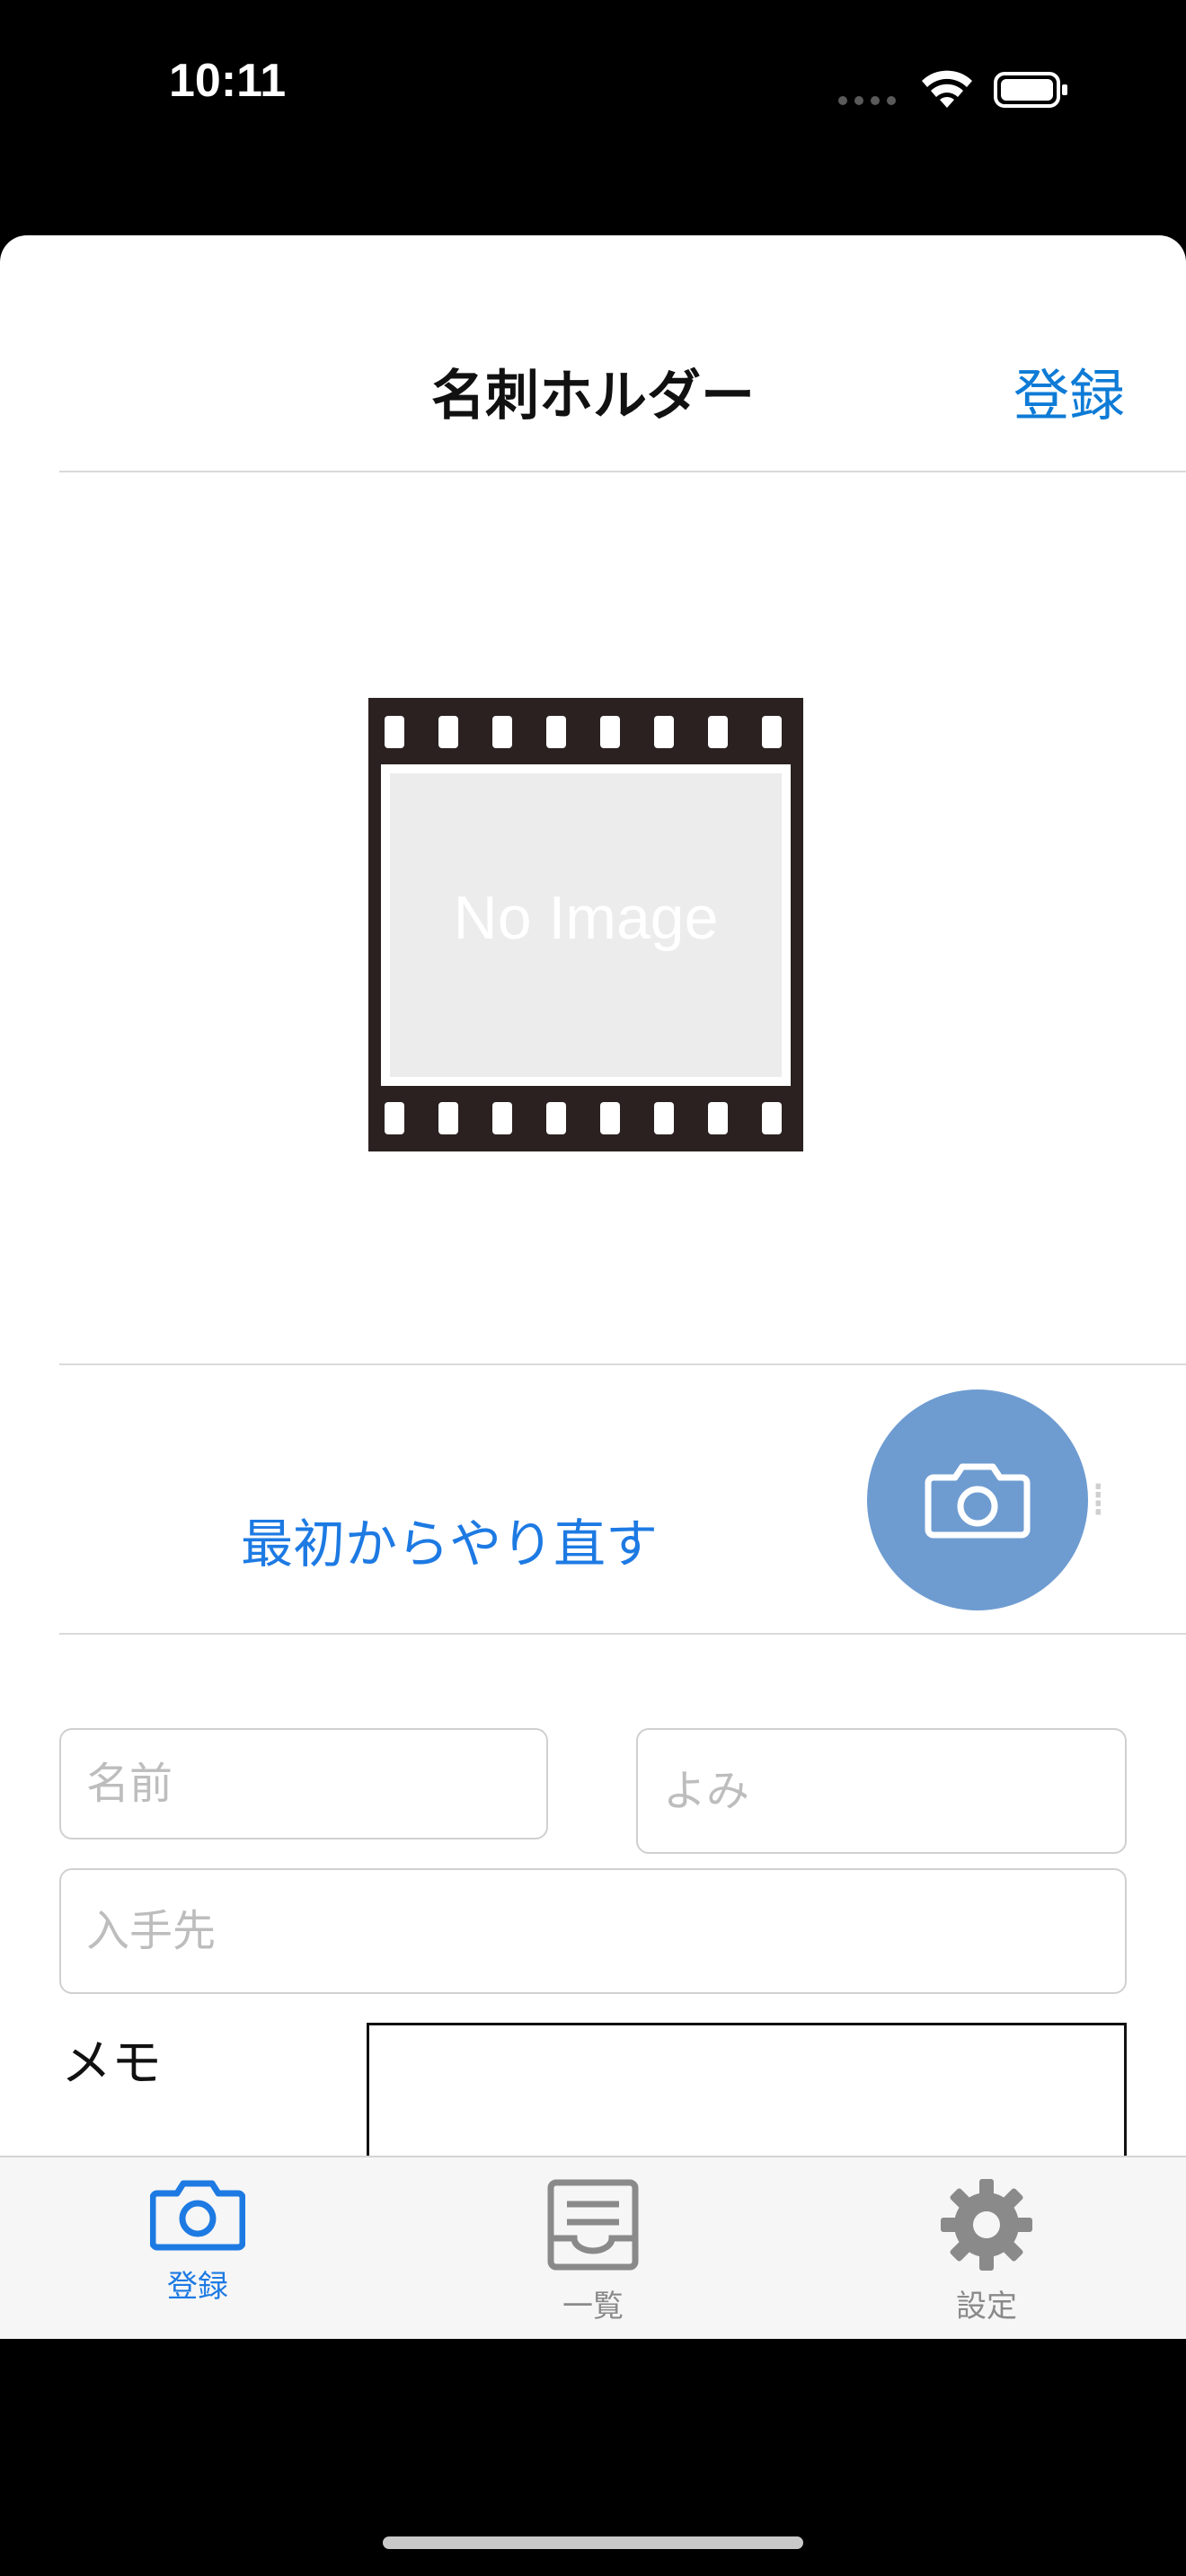  I want to click on tab-list: 一覧, so click(593, 2251).